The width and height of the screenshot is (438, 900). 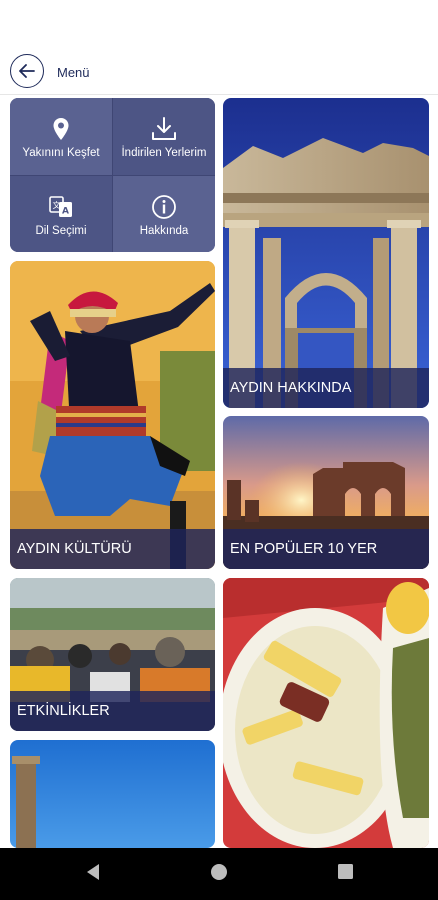 I want to click on card-label: AYDIN HAKKINDA, so click(x=326, y=388).